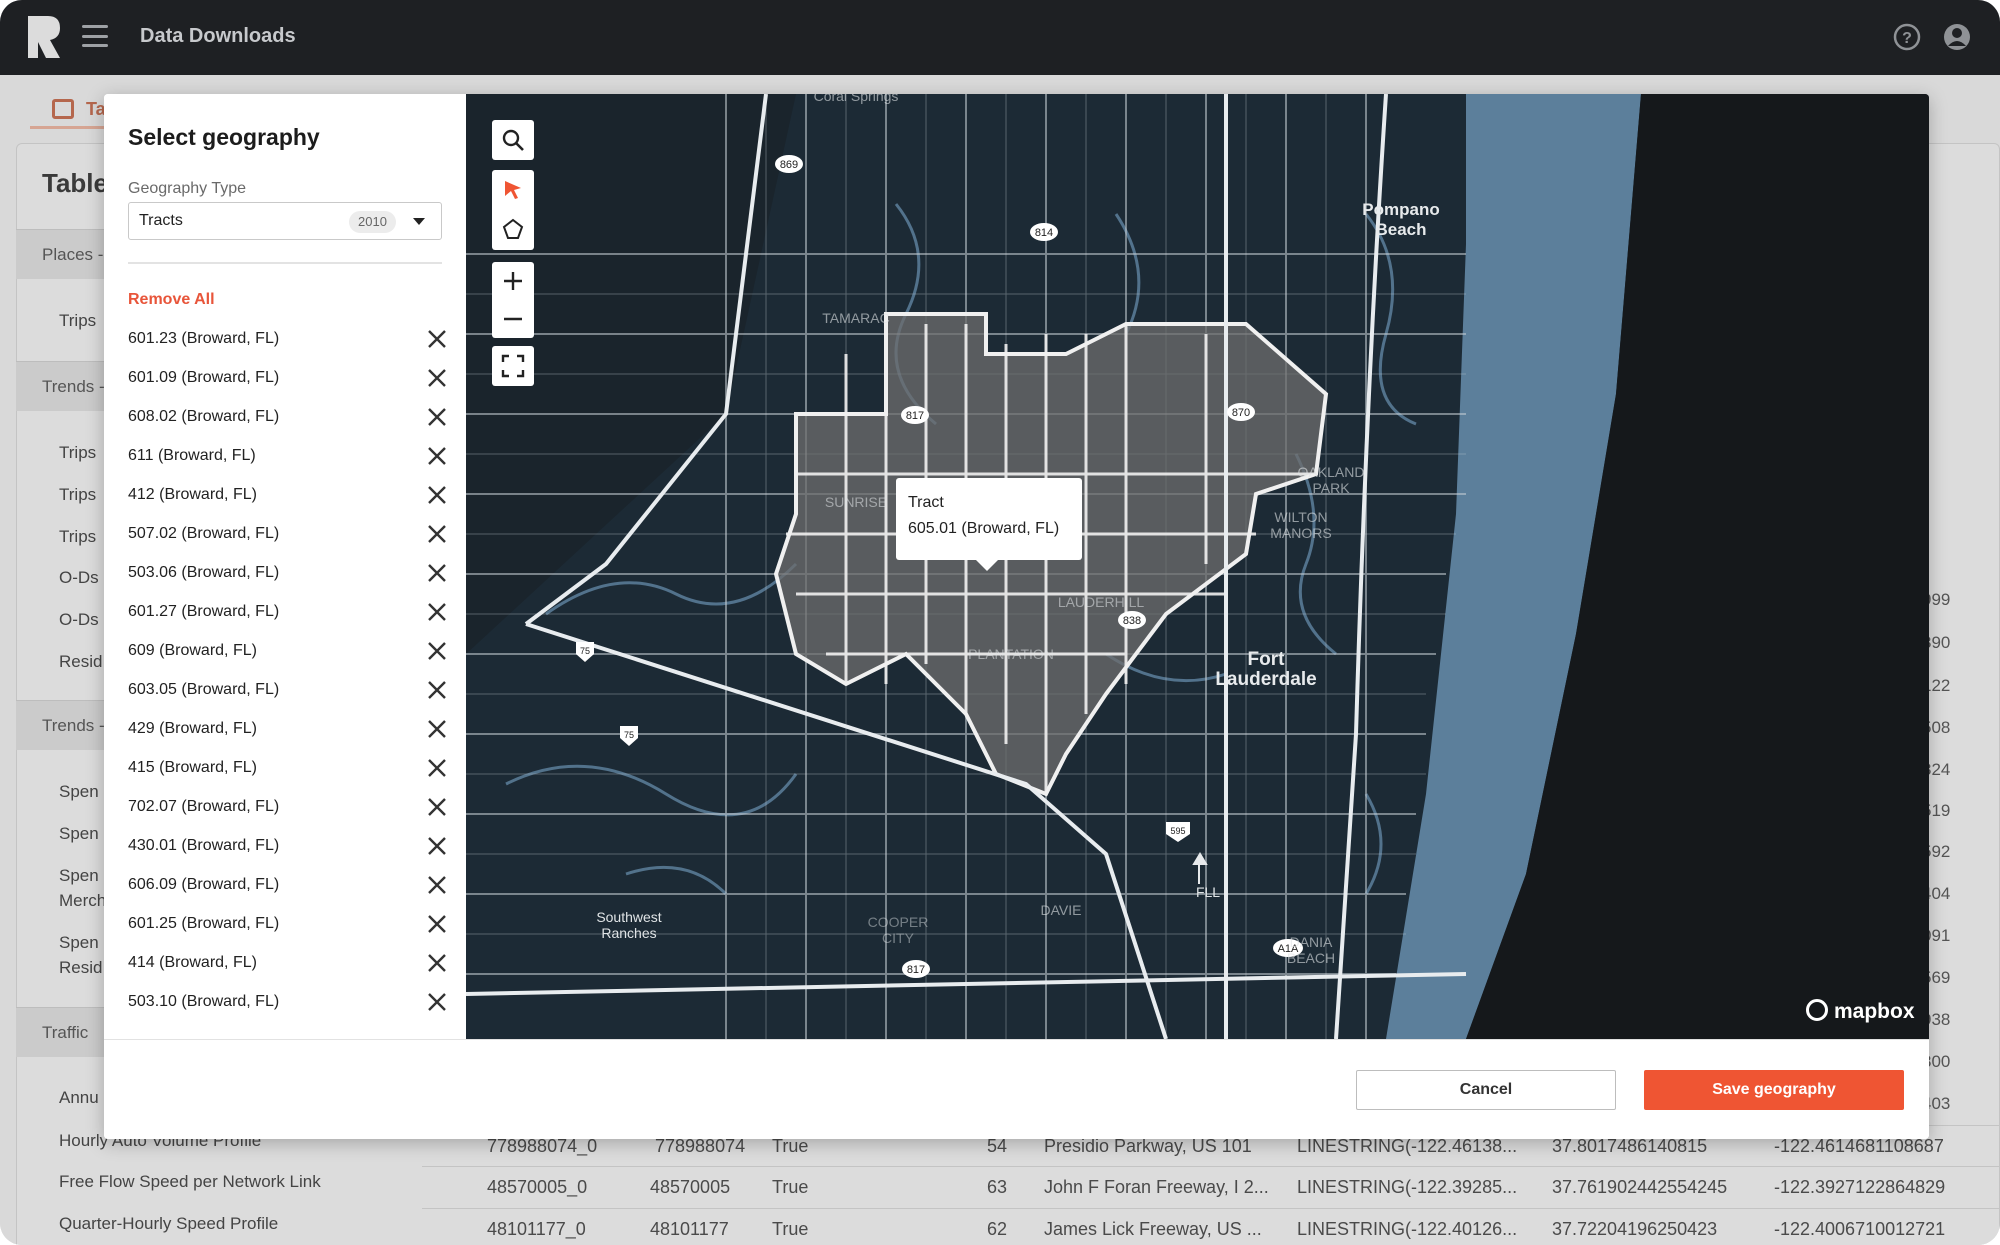 This screenshot has height=1245, width=2000. What do you see at coordinates (984, 528) in the screenshot?
I see `tooltip-value: 605.01 (Broward, FL)` at bounding box center [984, 528].